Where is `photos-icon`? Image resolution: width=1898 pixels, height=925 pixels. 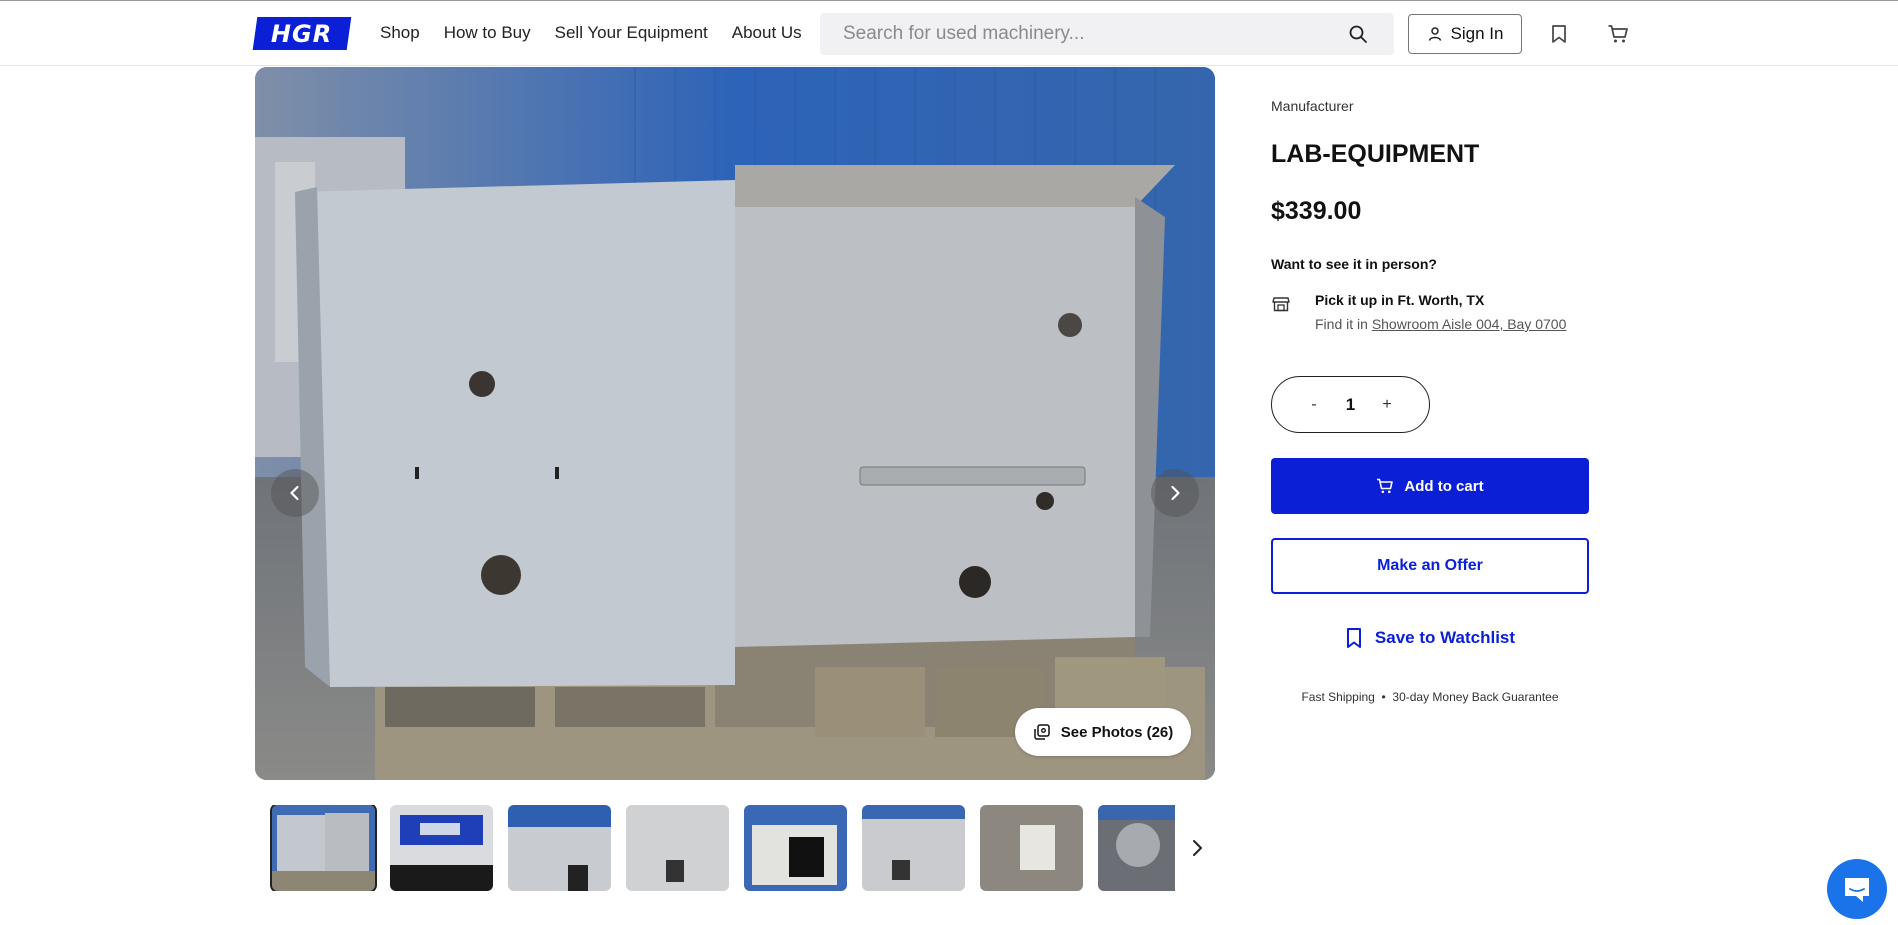
photos-icon is located at coordinates (1041, 732).